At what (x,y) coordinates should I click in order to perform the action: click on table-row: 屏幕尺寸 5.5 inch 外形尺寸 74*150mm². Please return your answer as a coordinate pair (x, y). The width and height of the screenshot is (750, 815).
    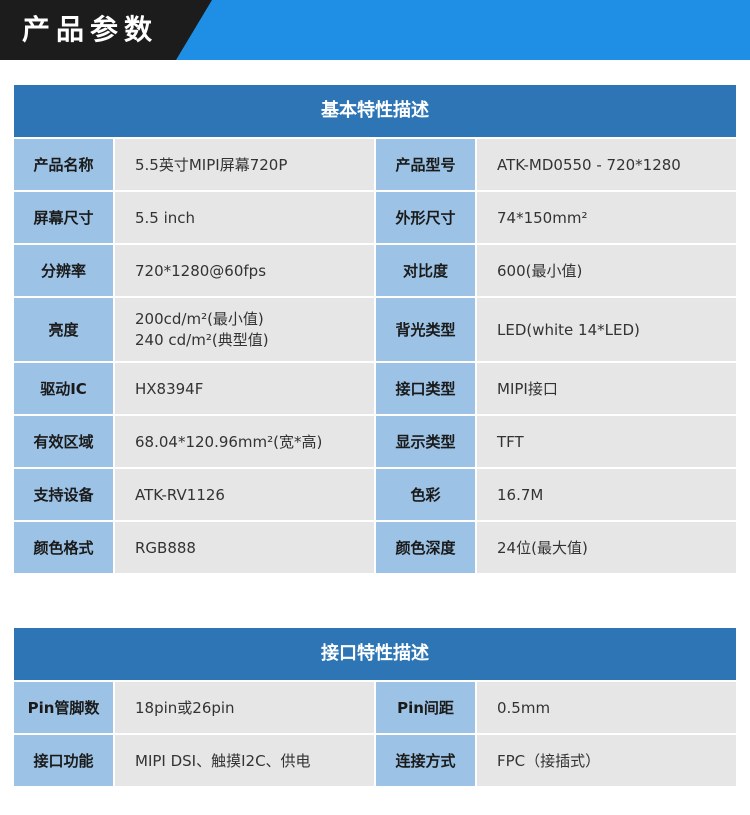
    Looking at the image, I should click on (375, 217).